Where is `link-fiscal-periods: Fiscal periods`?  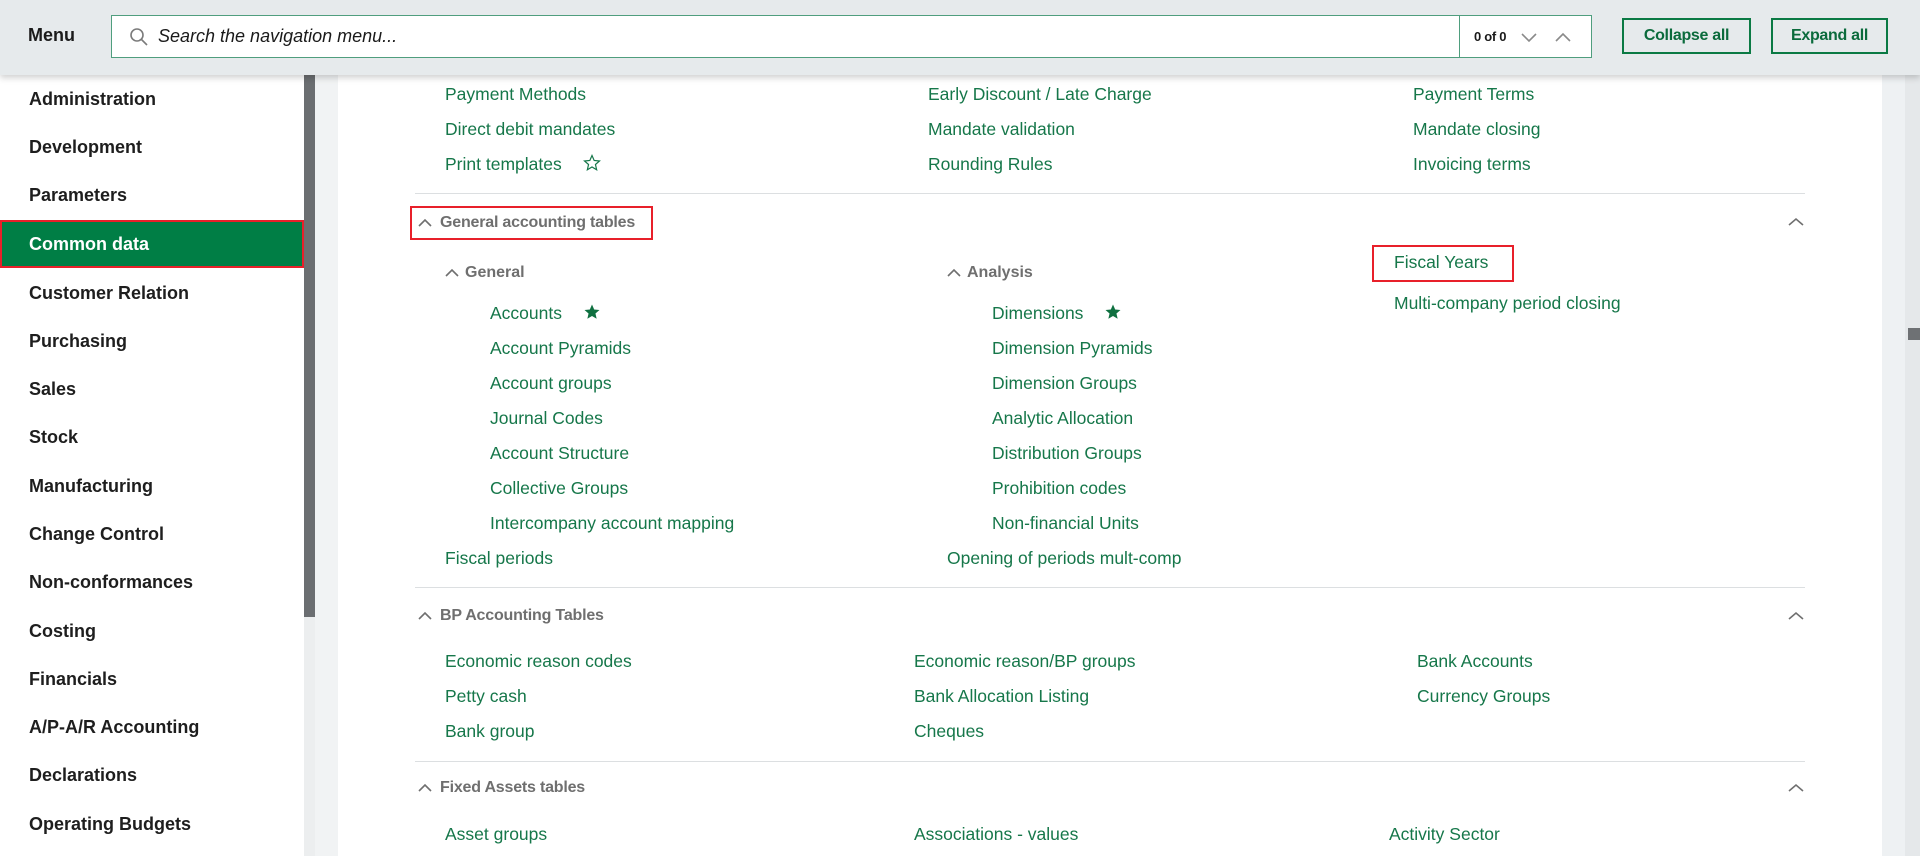 link-fiscal-periods: Fiscal periods is located at coordinates (499, 558).